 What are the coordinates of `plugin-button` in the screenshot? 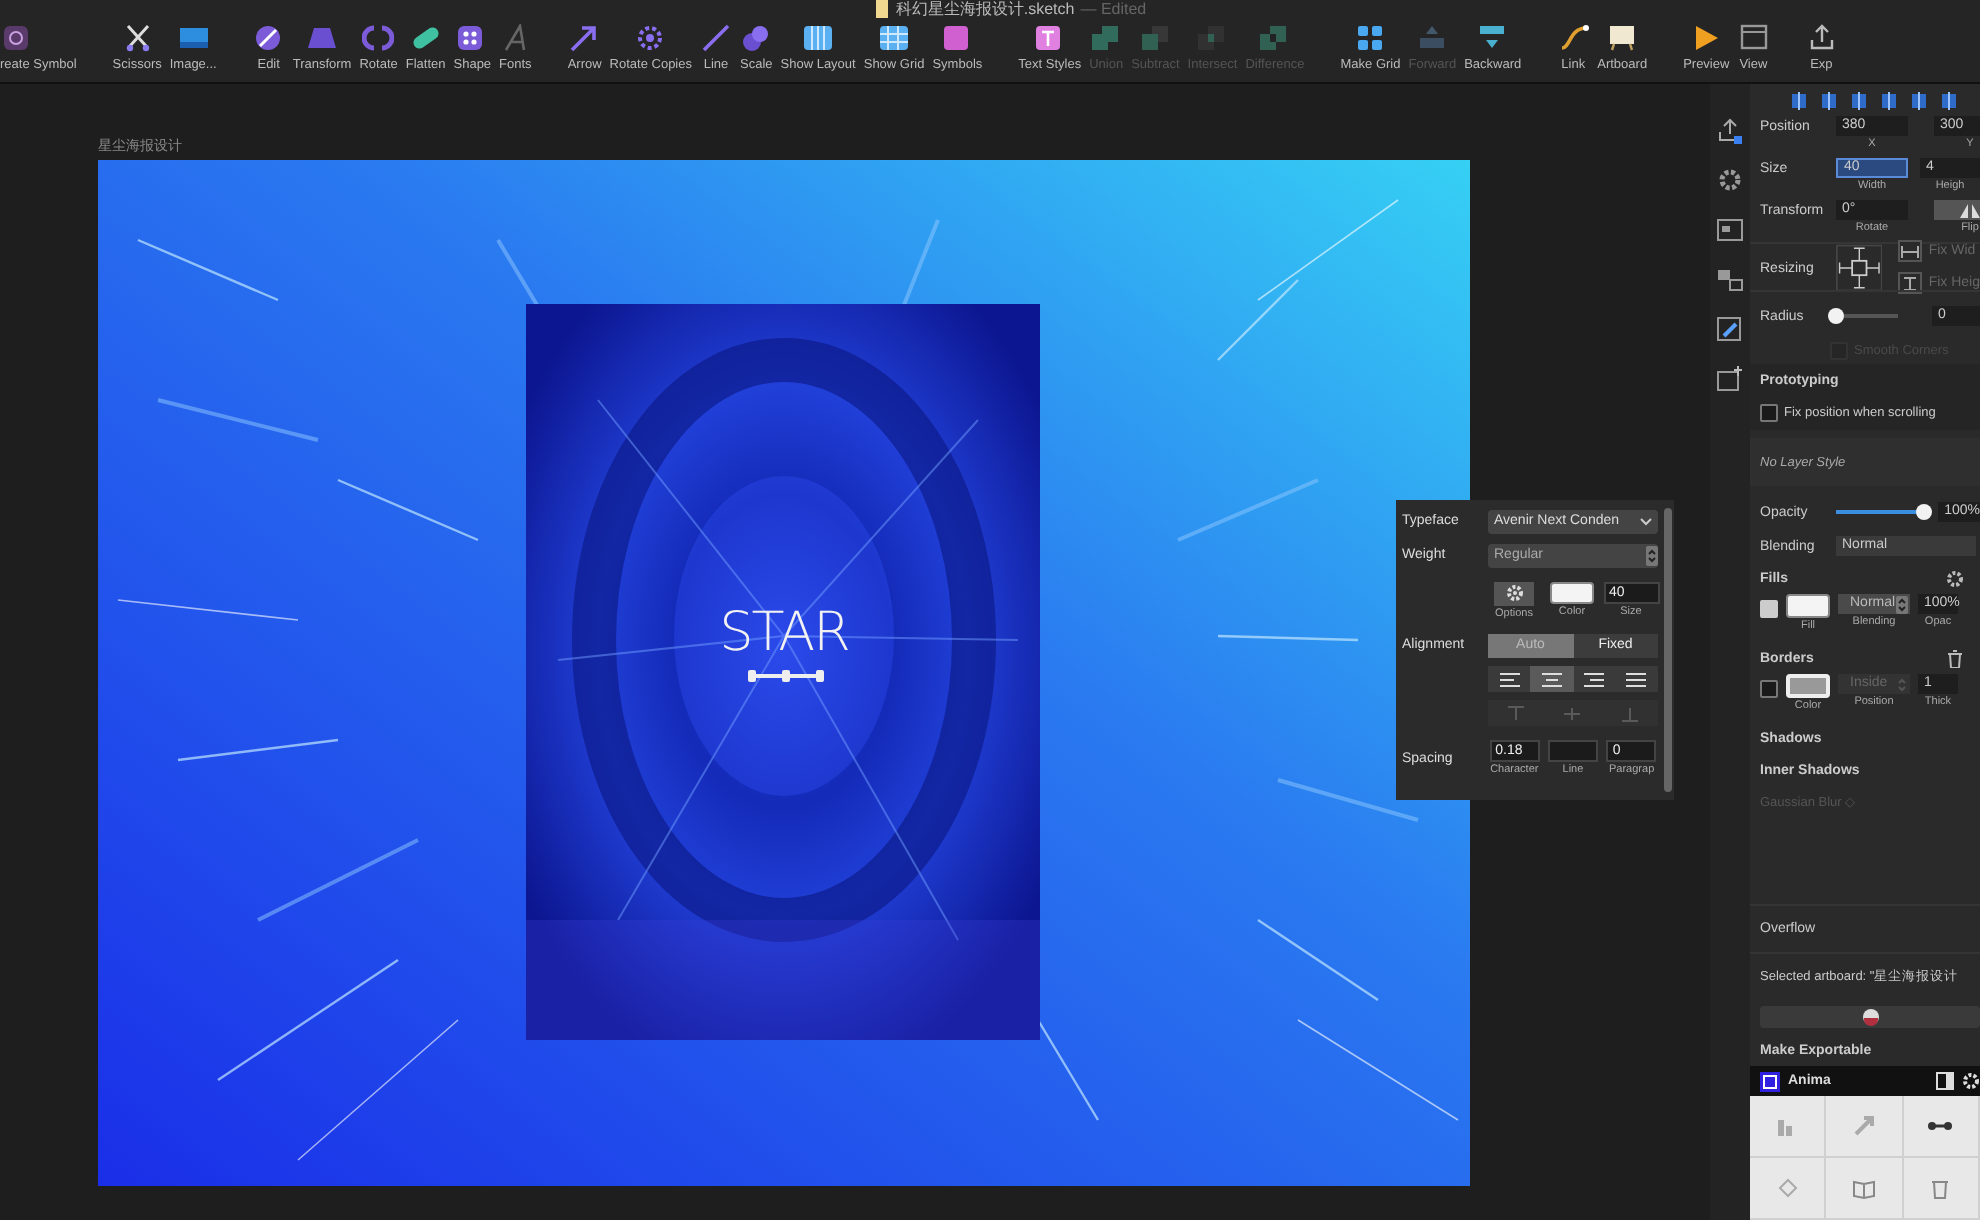 It's located at (1870, 1017).